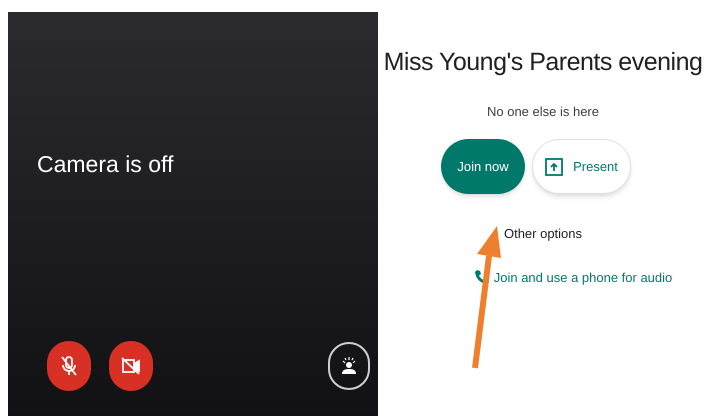  I want to click on camera-off-icon, so click(131, 366).